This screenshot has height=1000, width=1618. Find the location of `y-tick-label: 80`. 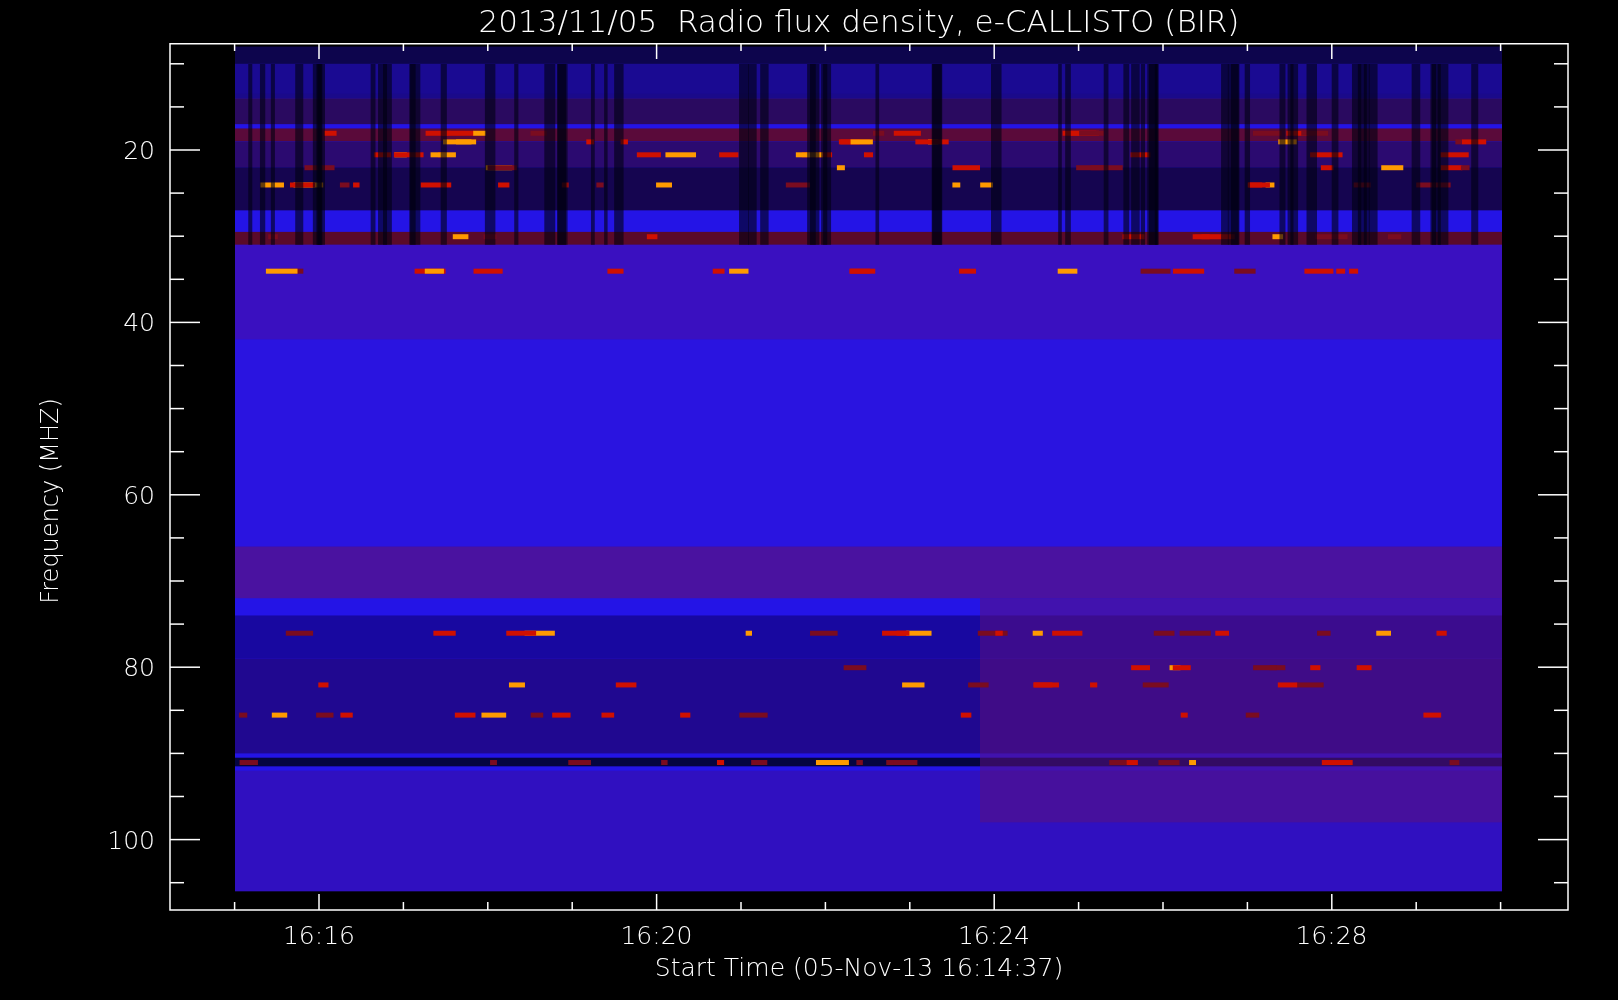

y-tick-label: 80 is located at coordinates (139, 668).